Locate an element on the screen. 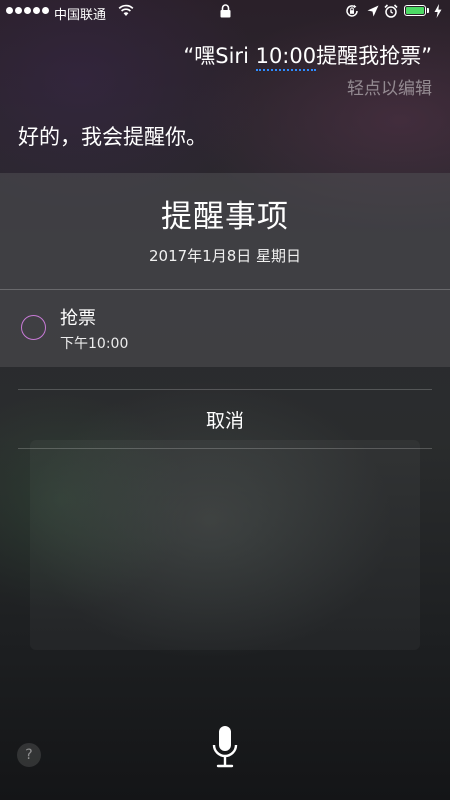  reminder-title: 抢票 is located at coordinates (78, 318).